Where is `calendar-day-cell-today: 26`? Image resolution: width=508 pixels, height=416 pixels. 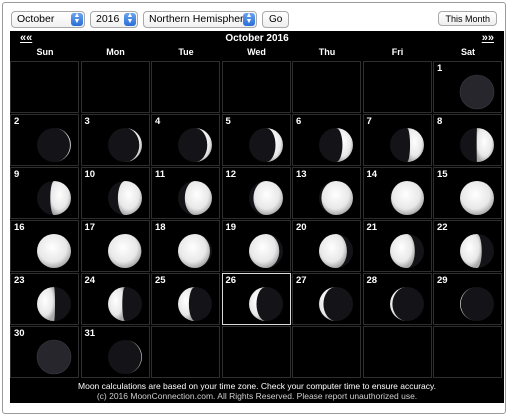 calendar-day-cell-today: 26 is located at coordinates (256, 299).